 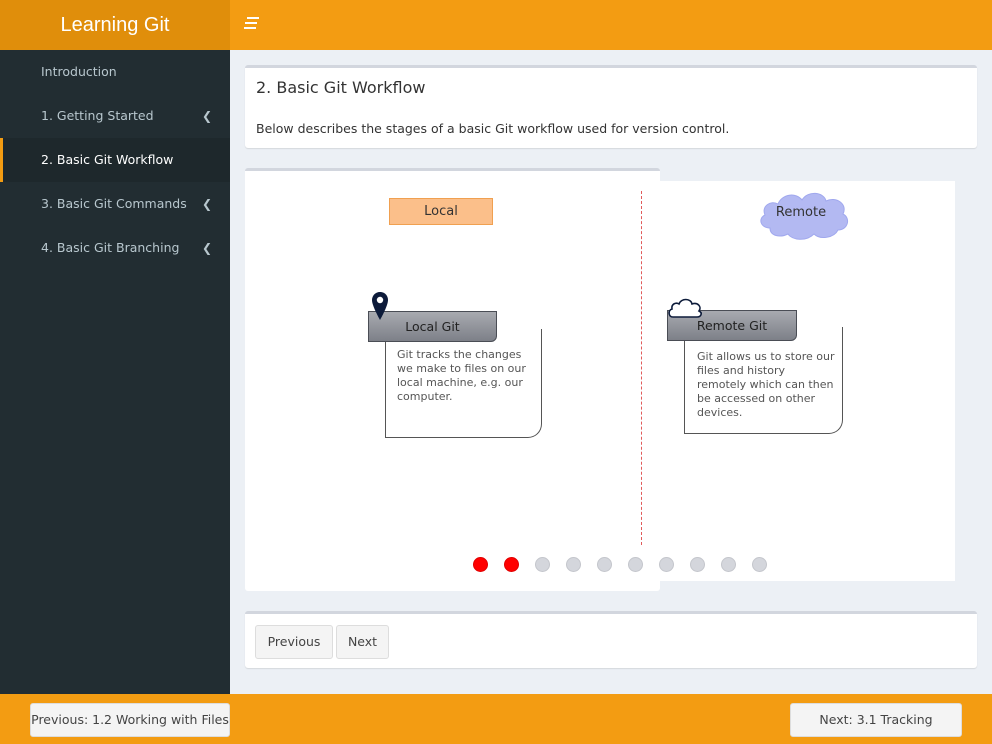 I want to click on sidebar-item-introduction: Introduction, so click(x=115, y=72).